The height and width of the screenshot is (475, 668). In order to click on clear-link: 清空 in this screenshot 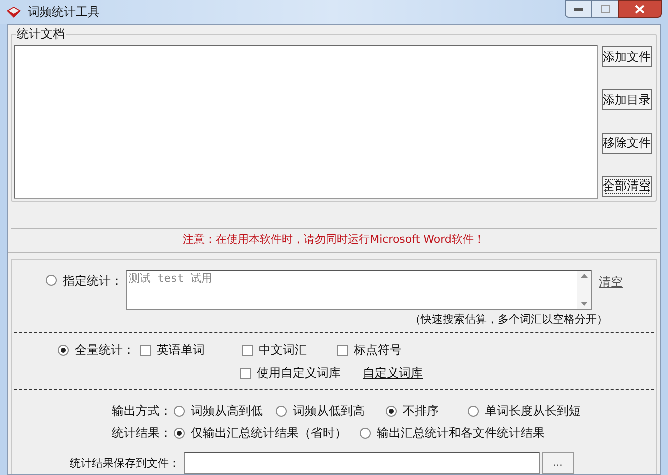, I will do `click(611, 291)`.